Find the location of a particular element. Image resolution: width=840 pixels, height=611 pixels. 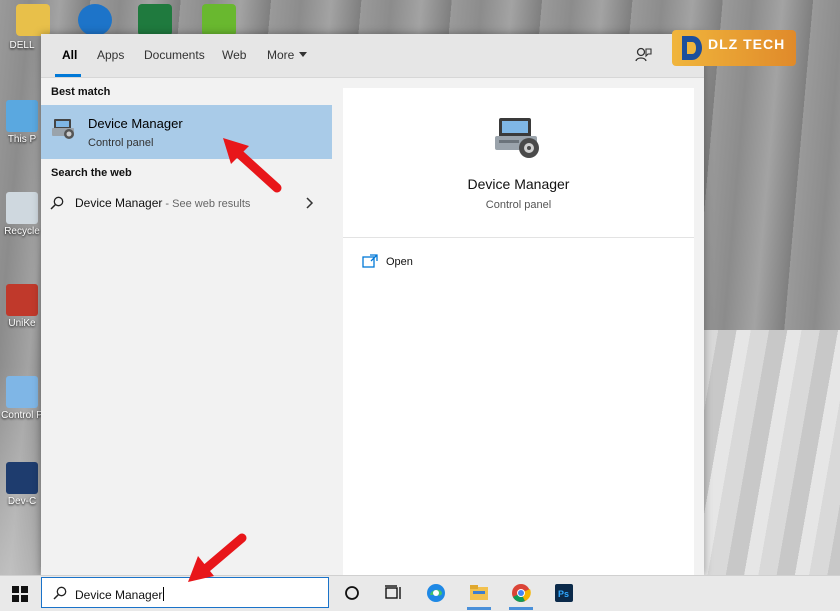

photoshop-icon: Ps is located at coordinates (564, 593).